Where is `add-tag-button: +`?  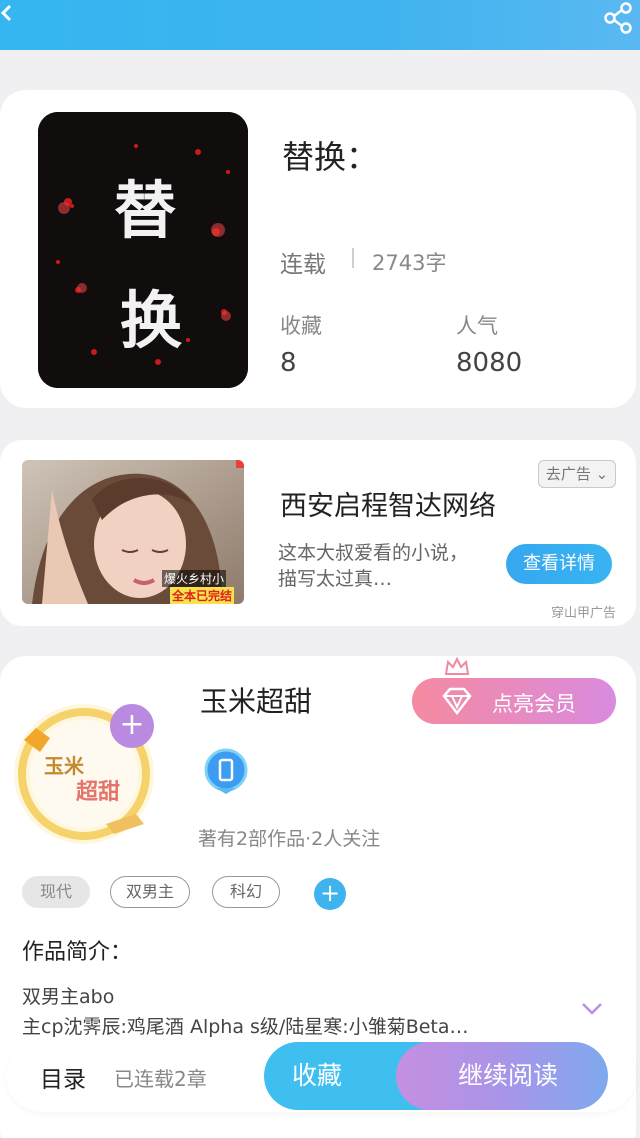
add-tag-button: + is located at coordinates (330, 894).